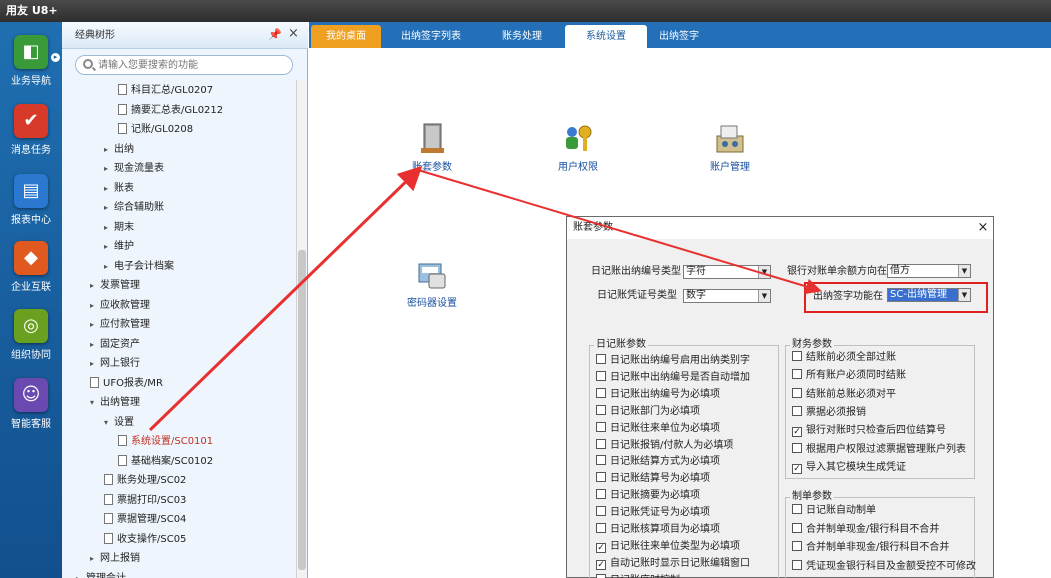 Image resolution: width=1051 pixels, height=578 pixels. I want to click on nav-item-enterprise-connect: ◆ 企业互联, so click(31, 267).